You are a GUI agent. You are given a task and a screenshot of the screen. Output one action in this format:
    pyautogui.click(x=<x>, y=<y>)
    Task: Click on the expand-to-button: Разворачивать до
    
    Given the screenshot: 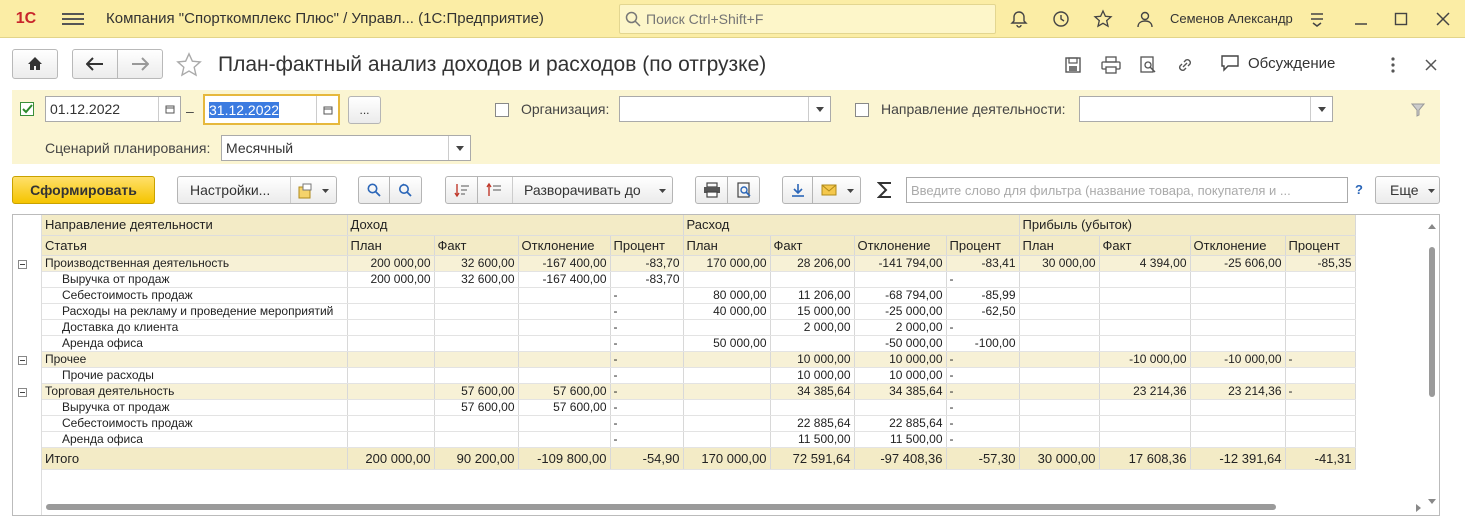 What is the action you would take?
    pyautogui.click(x=575, y=190)
    